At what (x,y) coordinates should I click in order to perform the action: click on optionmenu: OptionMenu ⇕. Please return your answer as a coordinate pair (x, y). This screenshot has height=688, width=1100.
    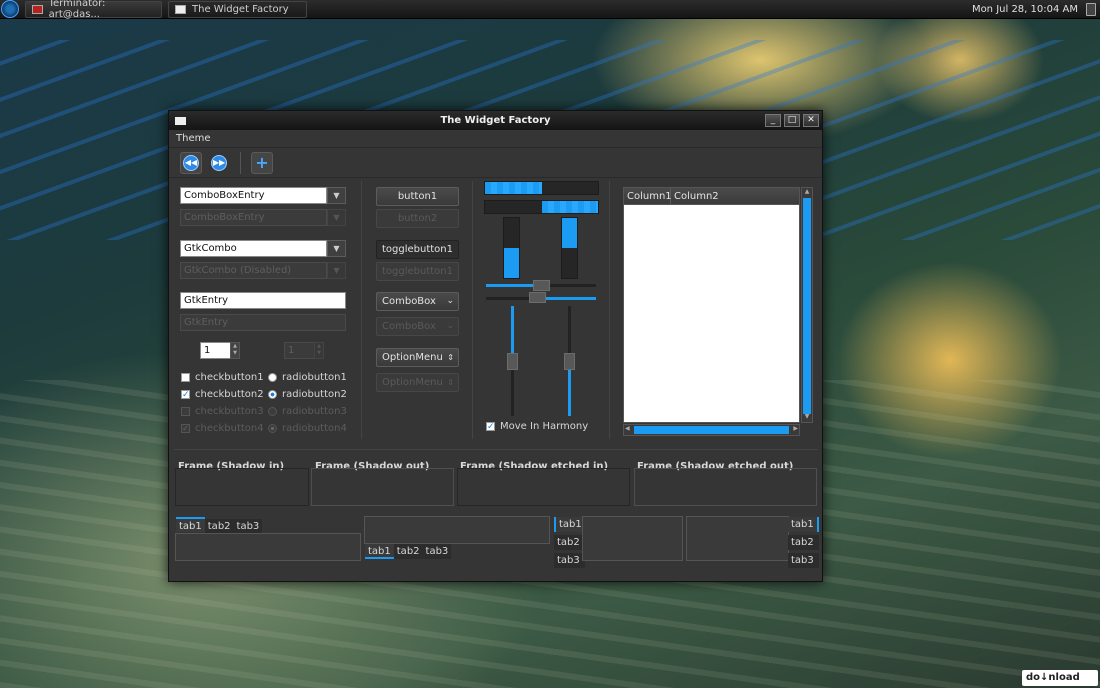
    Looking at the image, I should click on (417, 357).